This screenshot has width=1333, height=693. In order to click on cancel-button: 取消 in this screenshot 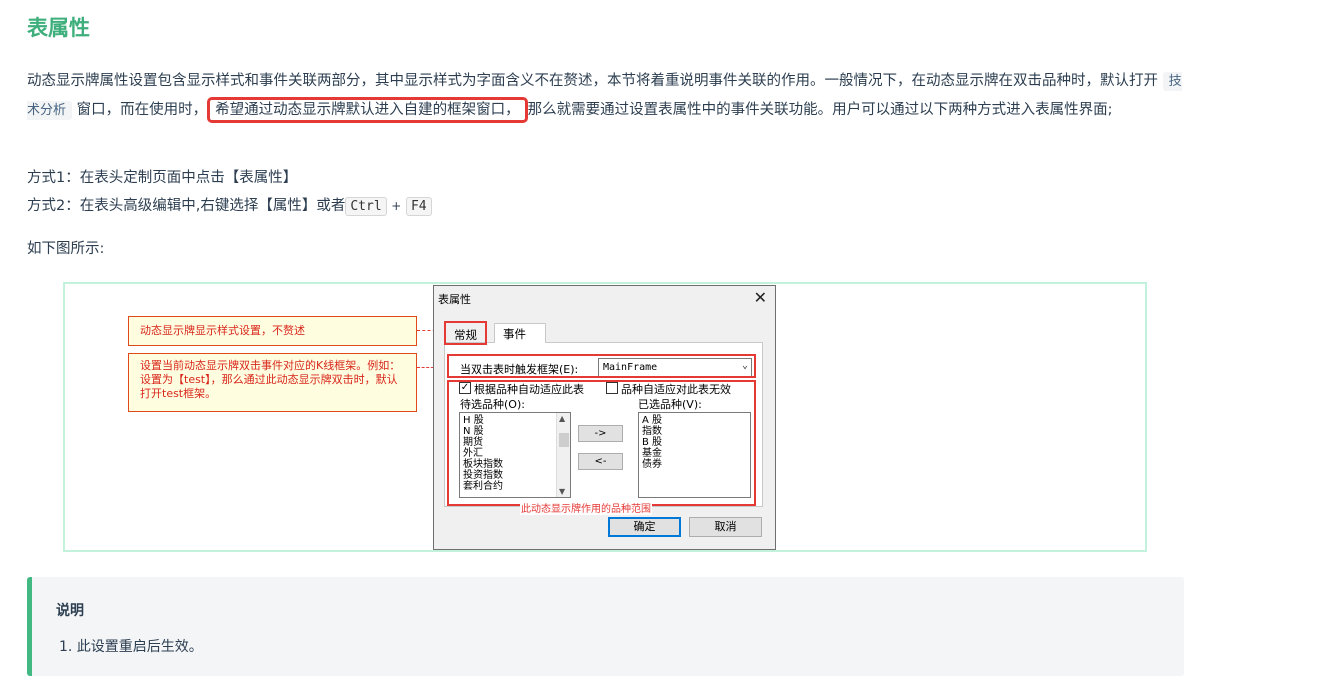, I will do `click(725, 527)`.